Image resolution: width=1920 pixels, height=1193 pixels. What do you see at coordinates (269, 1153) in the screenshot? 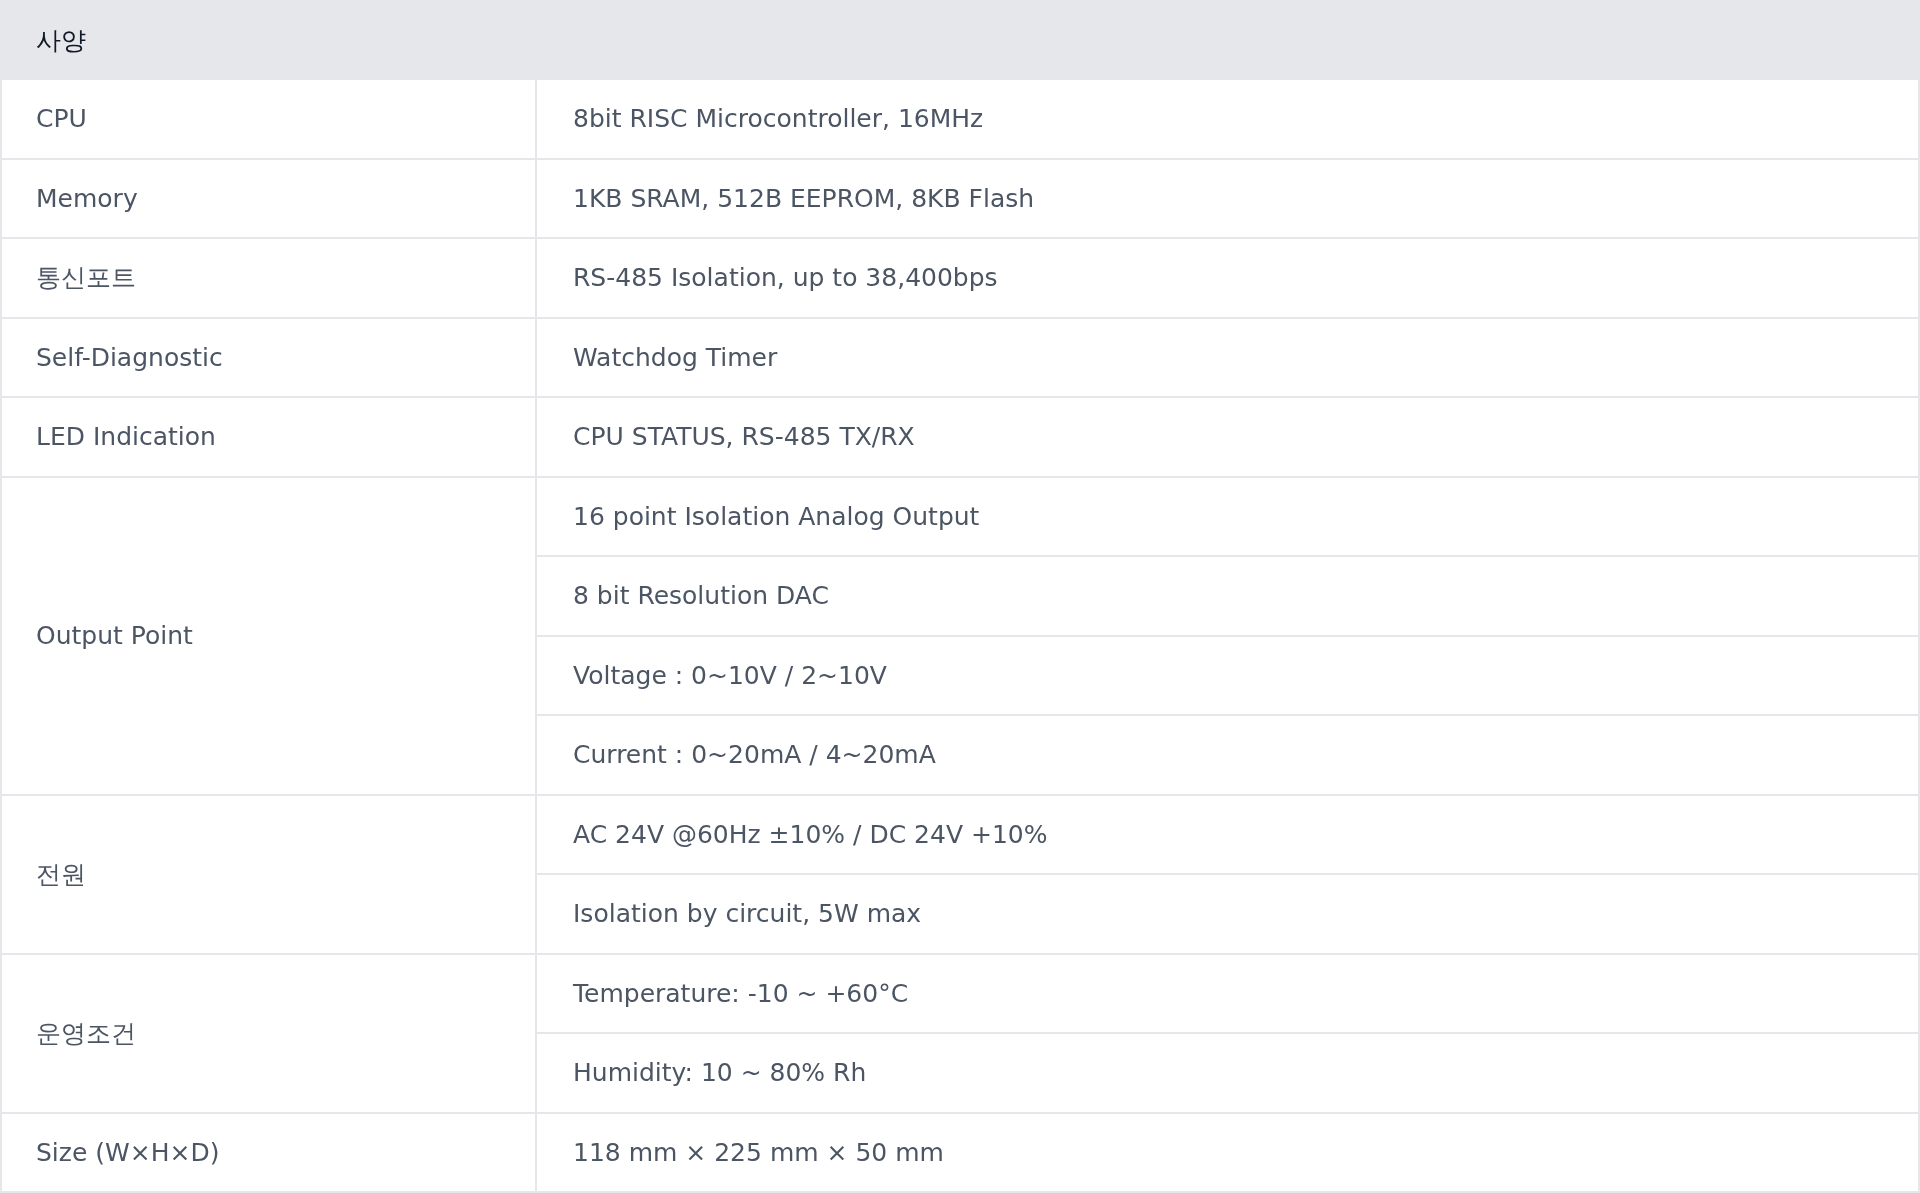
I see `spec-label: Size (W×H×D)` at bounding box center [269, 1153].